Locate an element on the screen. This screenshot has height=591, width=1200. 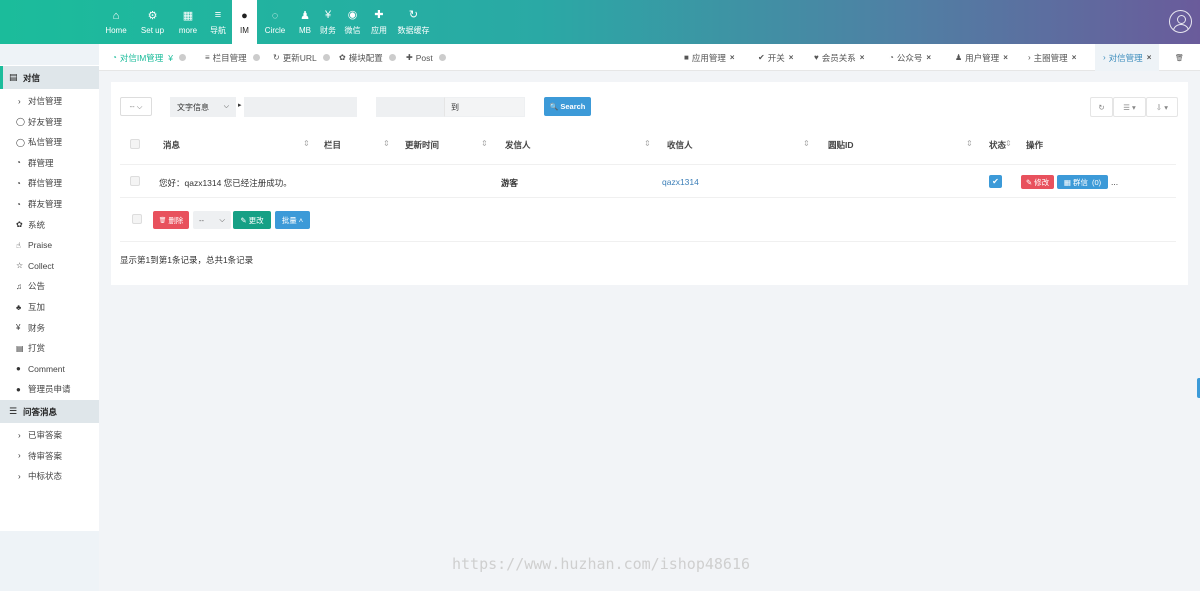
sidebar-item: ✿ 系统 is located at coordinates (49, 225).